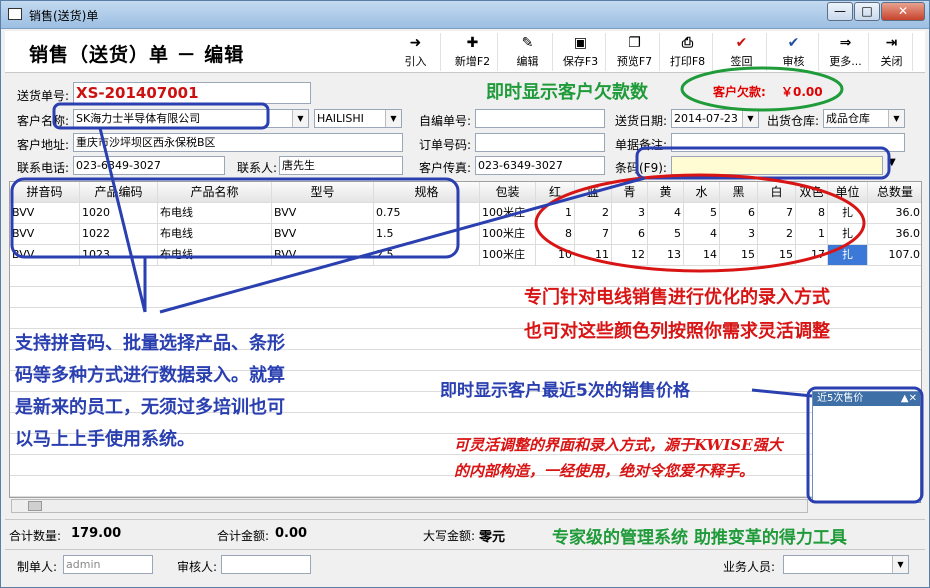  I want to click on self-no-input, so click(540, 118).